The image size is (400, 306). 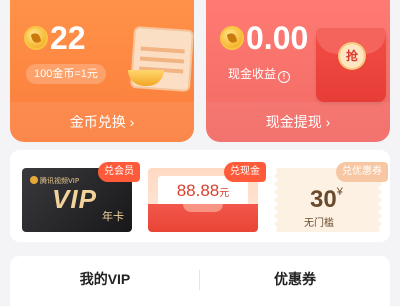 I want to click on cash-balance: 0.00, so click(x=277, y=38).